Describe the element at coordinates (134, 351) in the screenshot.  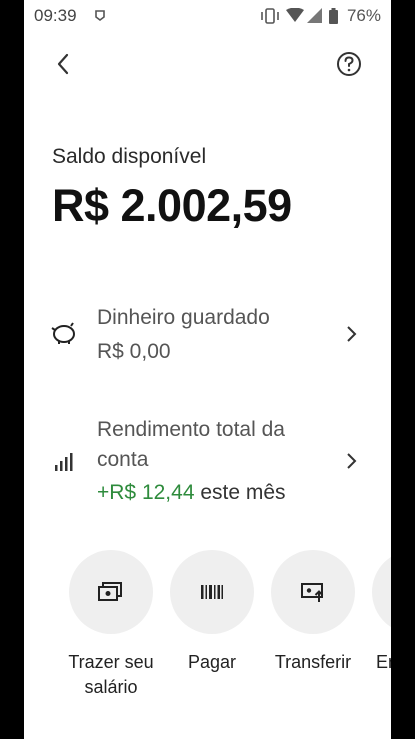
I see `saved-money-value: R$ 0,00` at that location.